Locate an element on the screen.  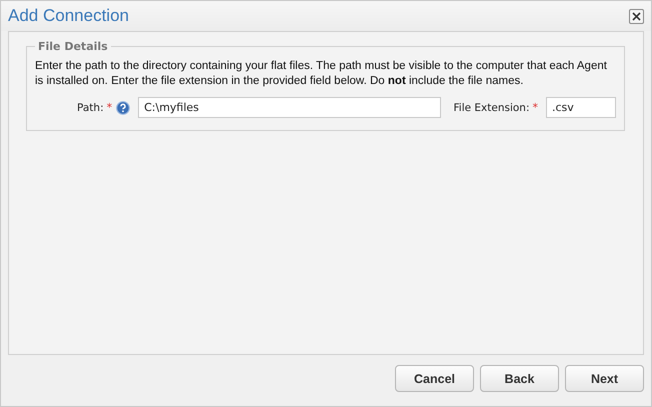
window-title: Add Connection is located at coordinates (68, 16).